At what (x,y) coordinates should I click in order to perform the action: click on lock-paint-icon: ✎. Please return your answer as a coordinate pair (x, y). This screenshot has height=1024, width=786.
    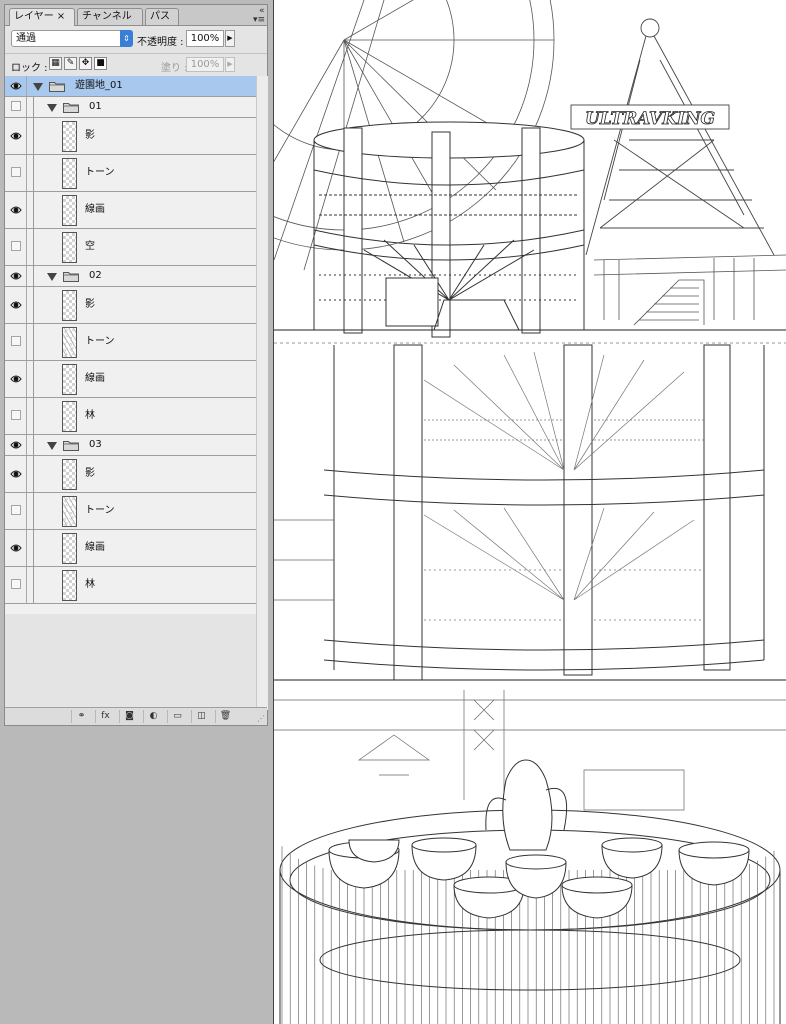
    Looking at the image, I should click on (70, 63).